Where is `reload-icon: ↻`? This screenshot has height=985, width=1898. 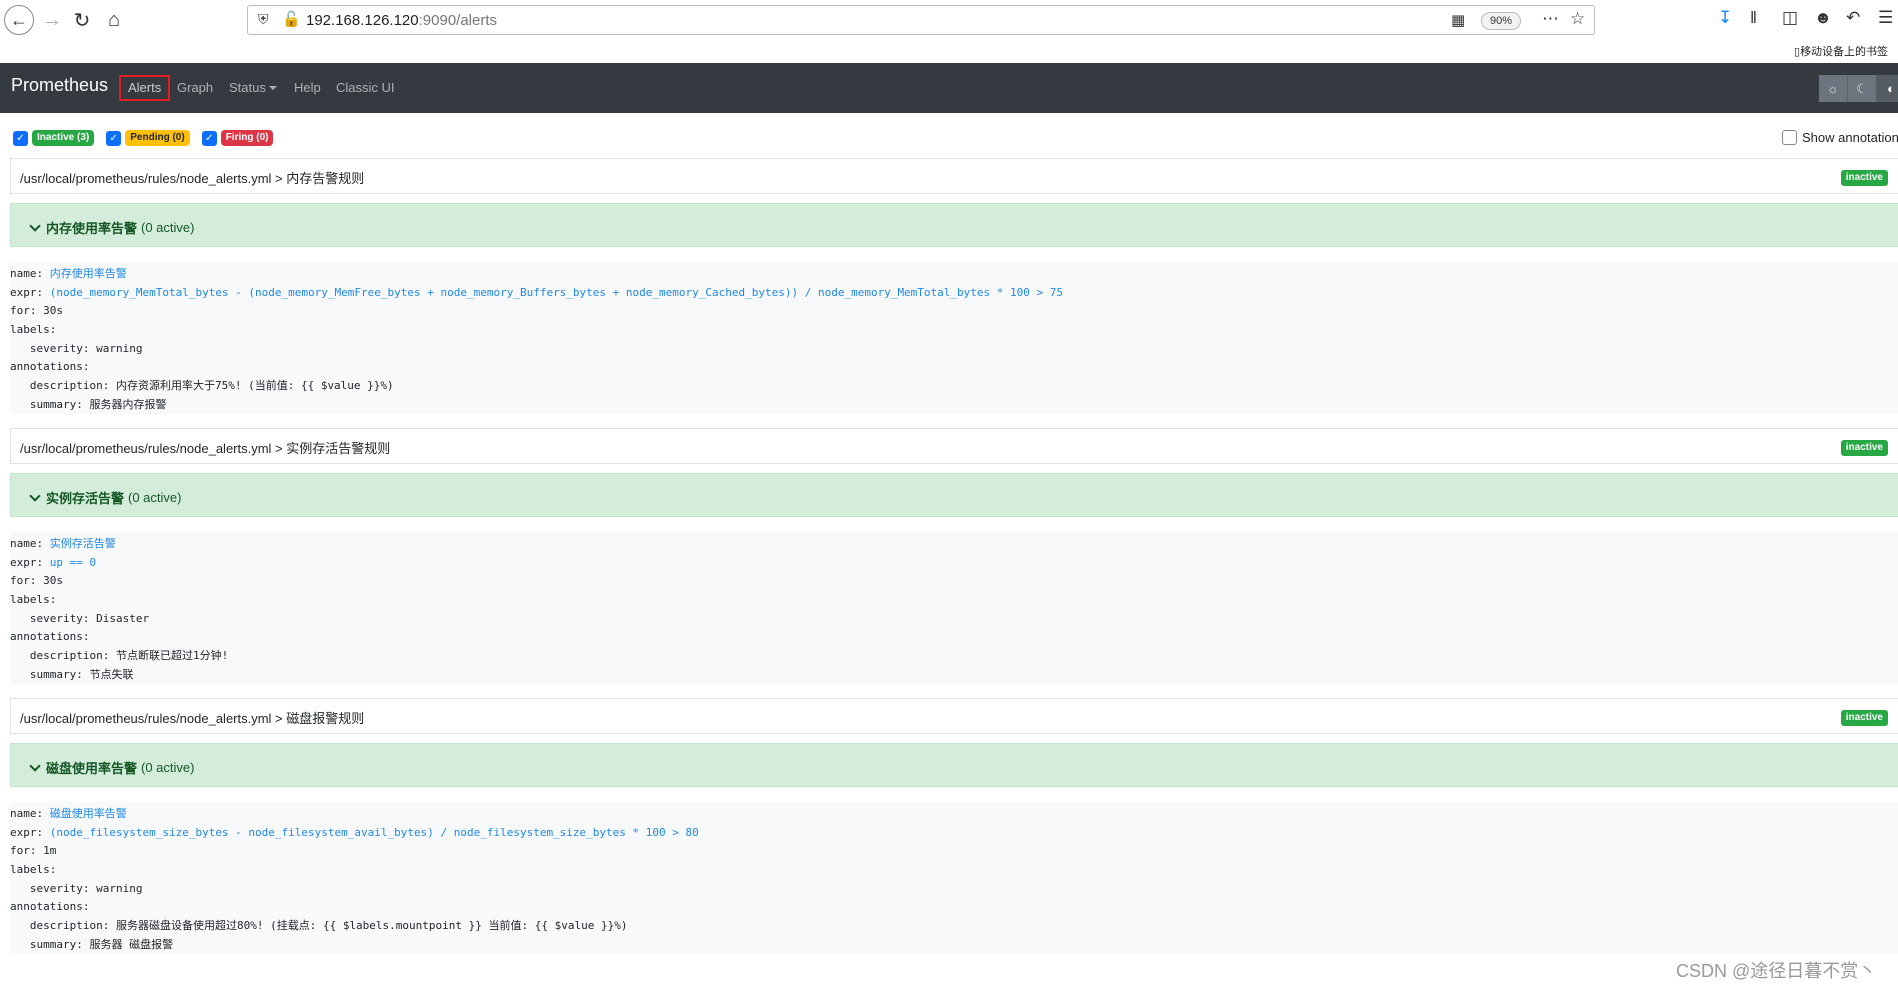 reload-icon: ↻ is located at coordinates (82, 20).